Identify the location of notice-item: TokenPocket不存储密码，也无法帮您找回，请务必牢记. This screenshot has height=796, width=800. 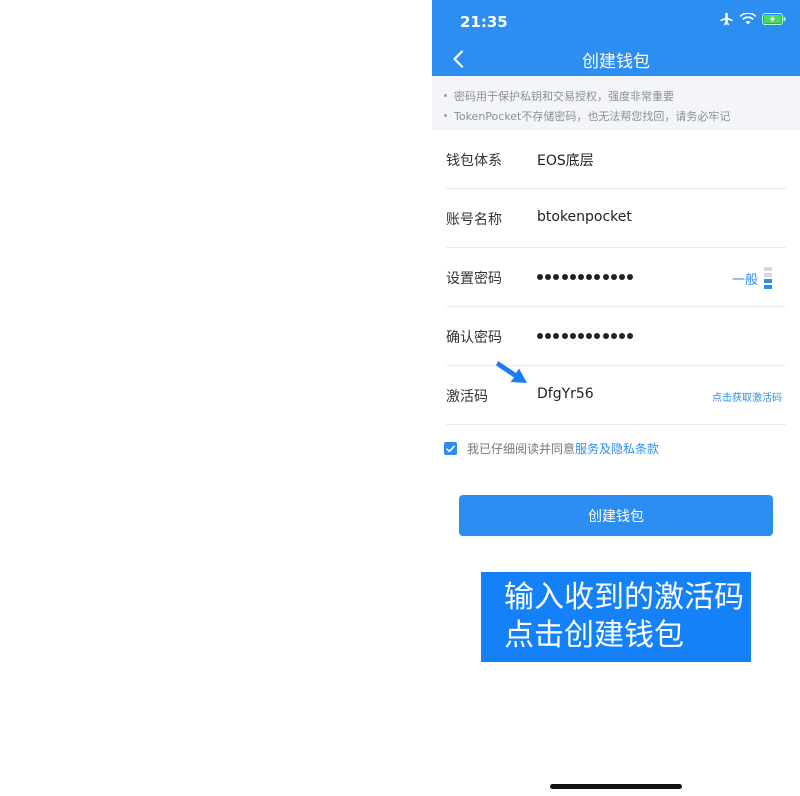
(587, 116).